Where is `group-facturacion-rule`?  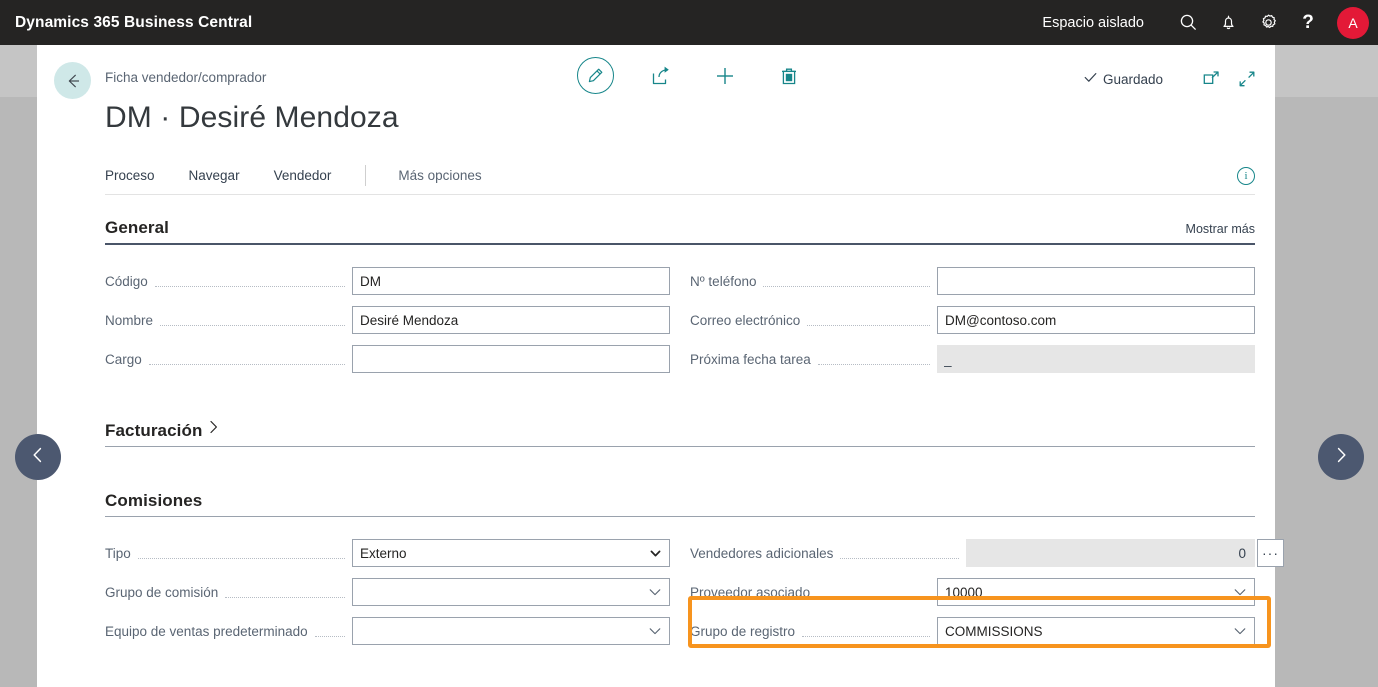 group-facturacion-rule is located at coordinates (680, 446).